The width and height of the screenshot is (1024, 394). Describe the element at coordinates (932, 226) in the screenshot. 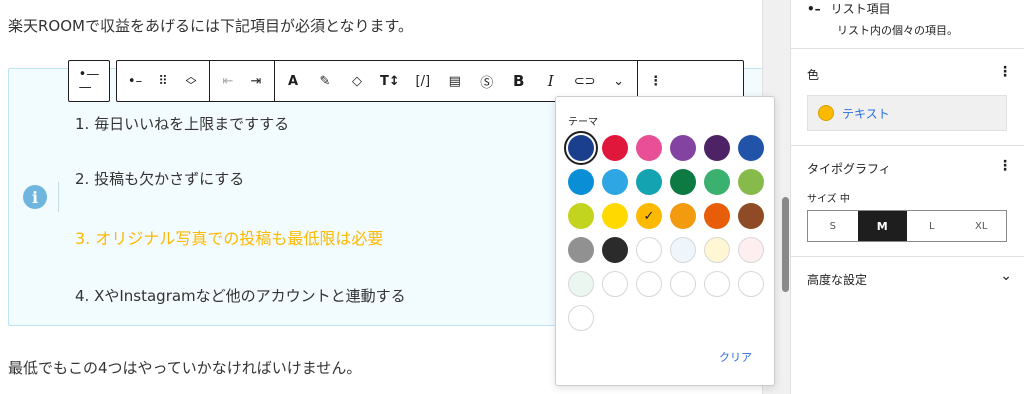

I see `size-option-l: L` at that location.